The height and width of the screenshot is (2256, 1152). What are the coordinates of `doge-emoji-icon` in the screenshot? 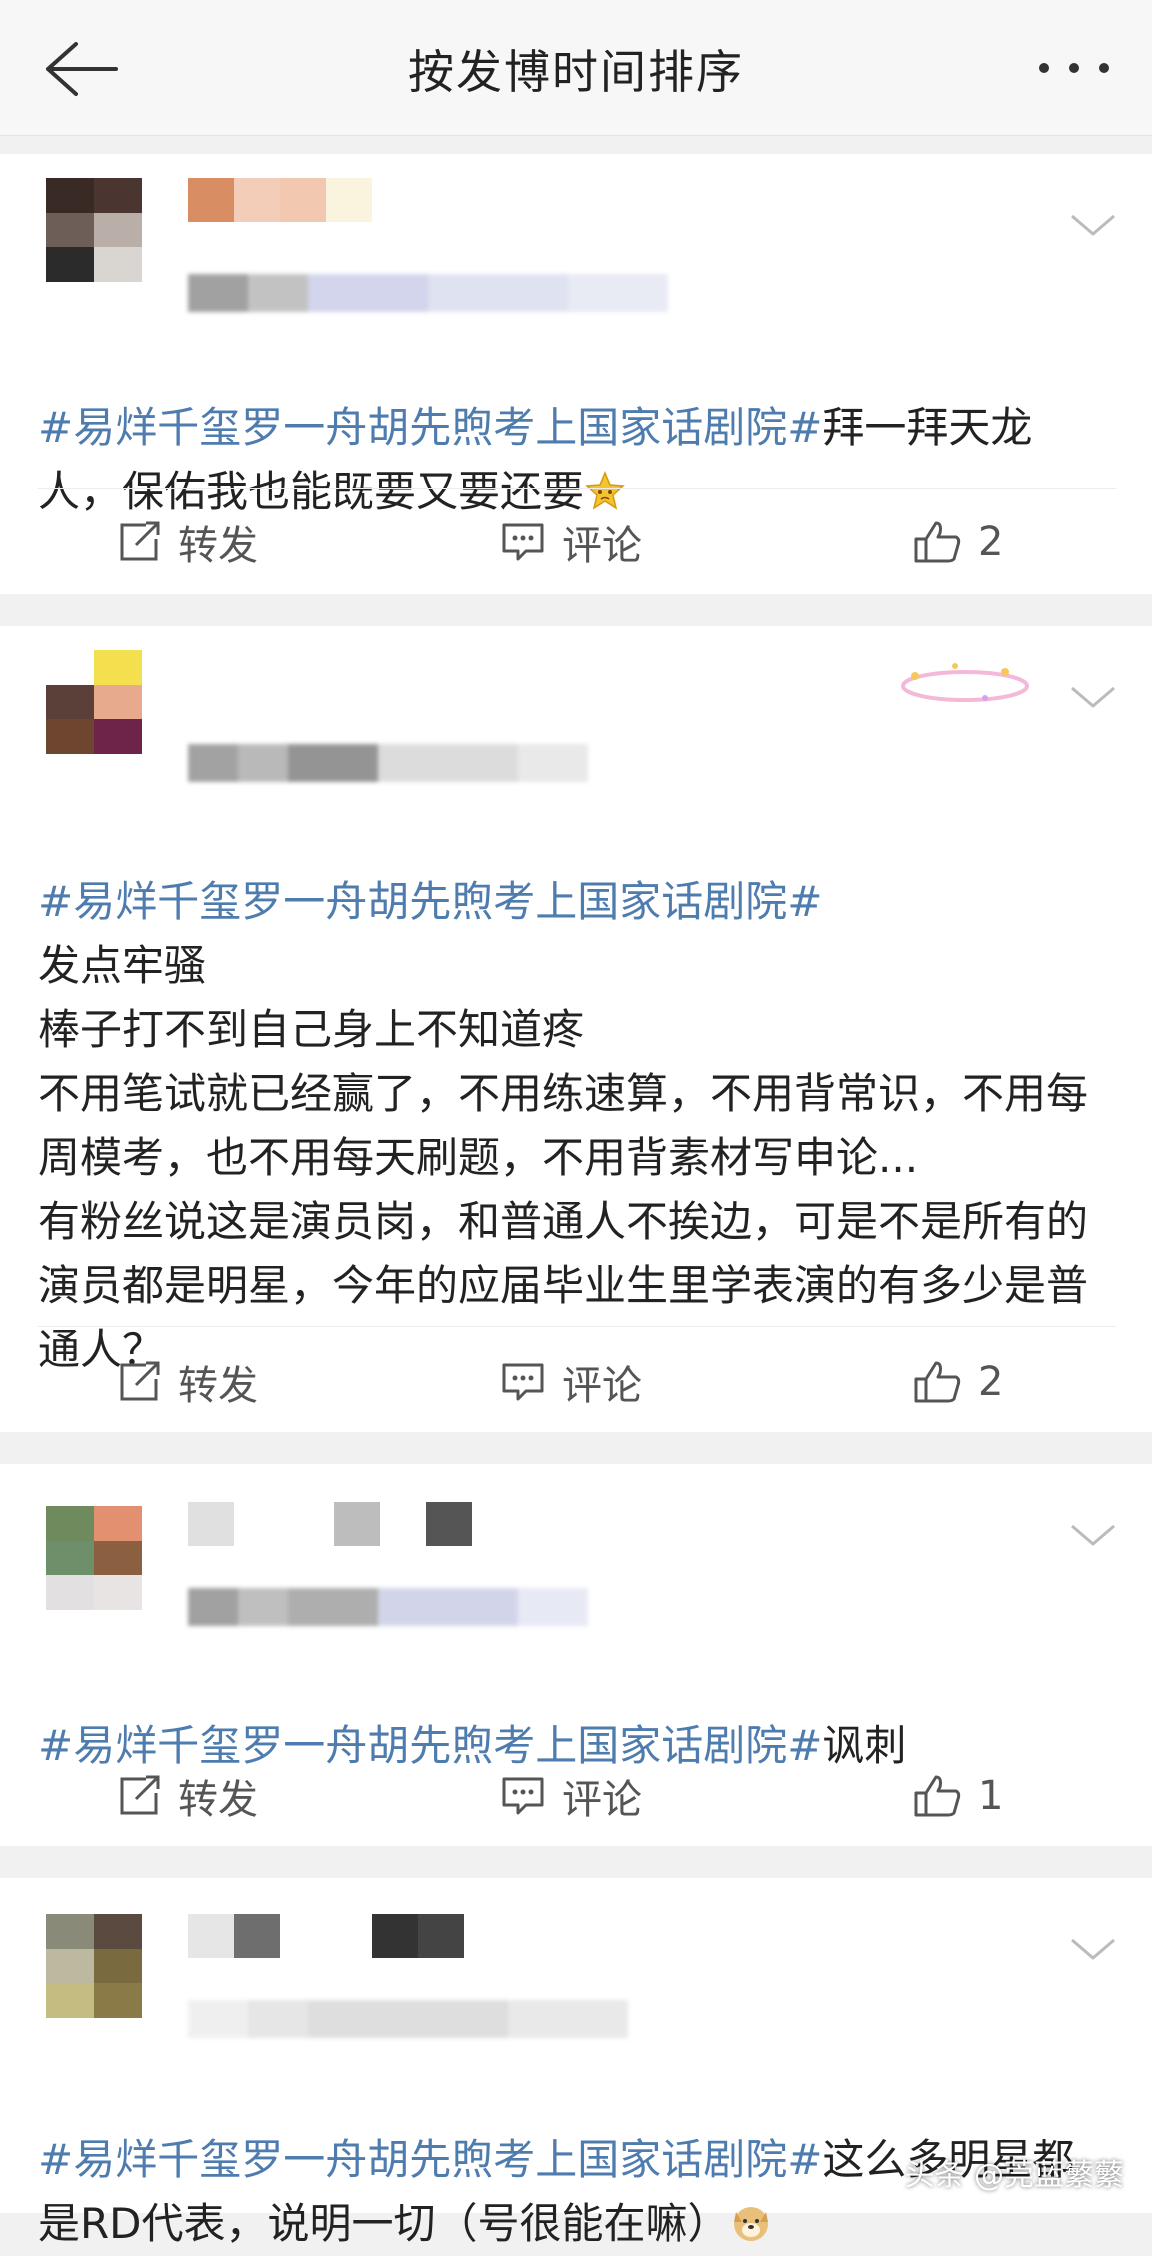 It's located at (750, 2224).